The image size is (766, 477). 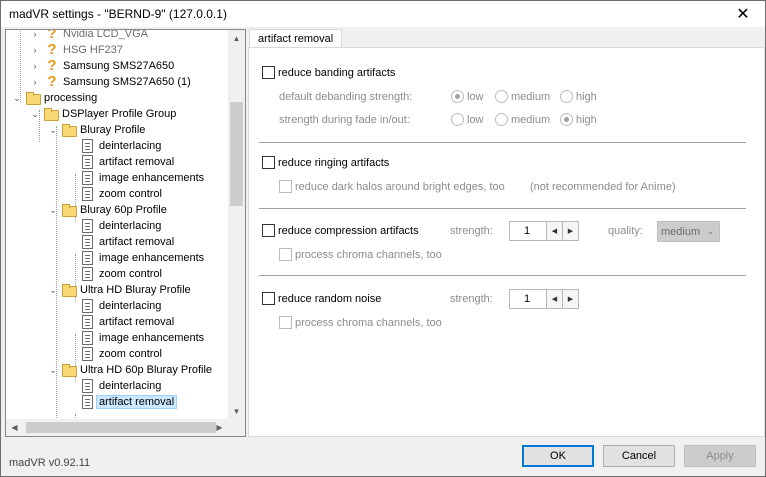 What do you see at coordinates (337, 72) in the screenshot?
I see `checkbox-label: reduce banding artifacts` at bounding box center [337, 72].